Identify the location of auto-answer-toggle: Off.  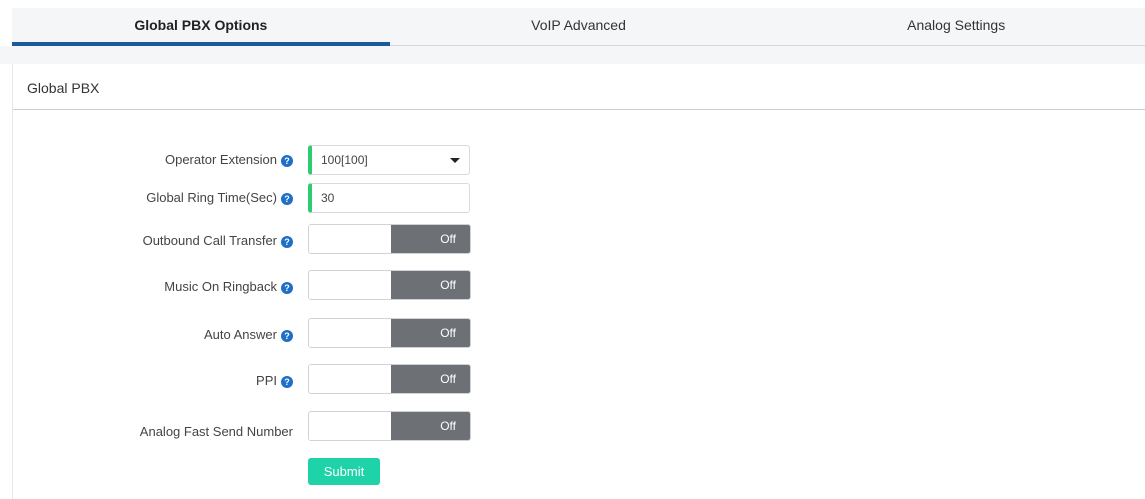
(389, 333).